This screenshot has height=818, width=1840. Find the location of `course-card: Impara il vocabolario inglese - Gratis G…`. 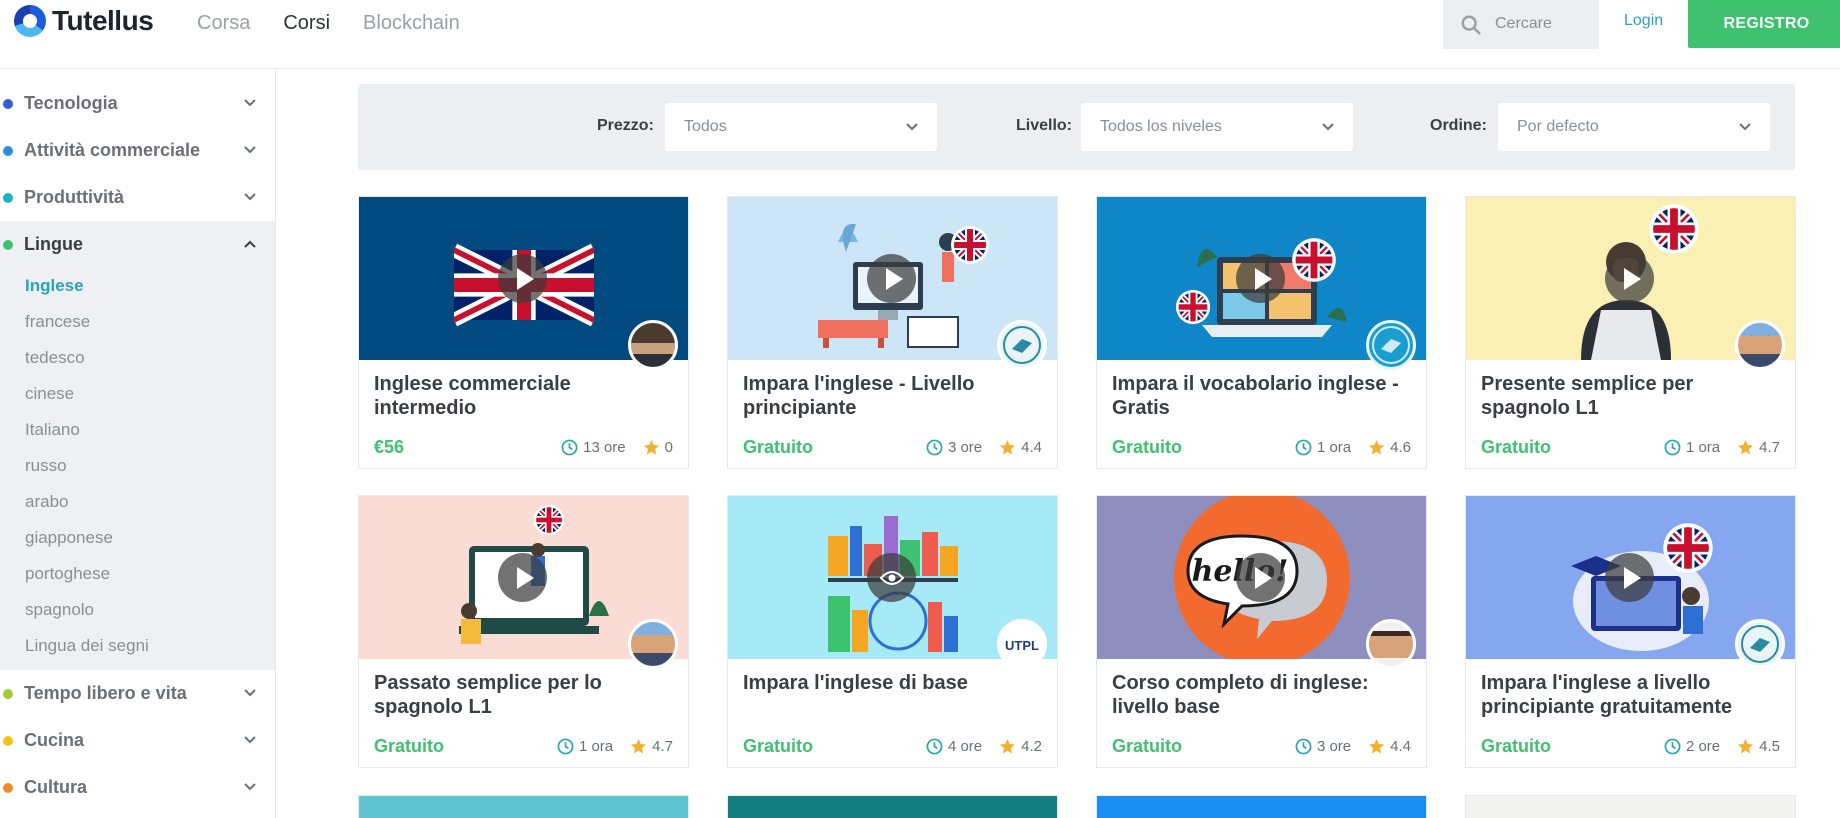

course-card: Impara il vocabolario inglese - Gratis G… is located at coordinates (1261, 332).